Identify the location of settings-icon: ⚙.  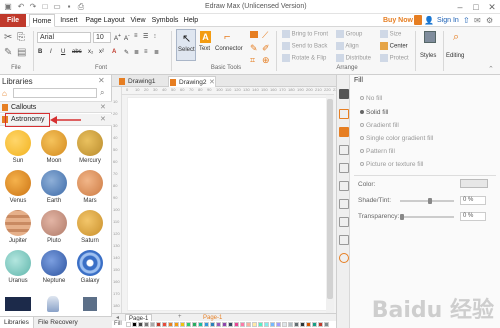
(489, 20).